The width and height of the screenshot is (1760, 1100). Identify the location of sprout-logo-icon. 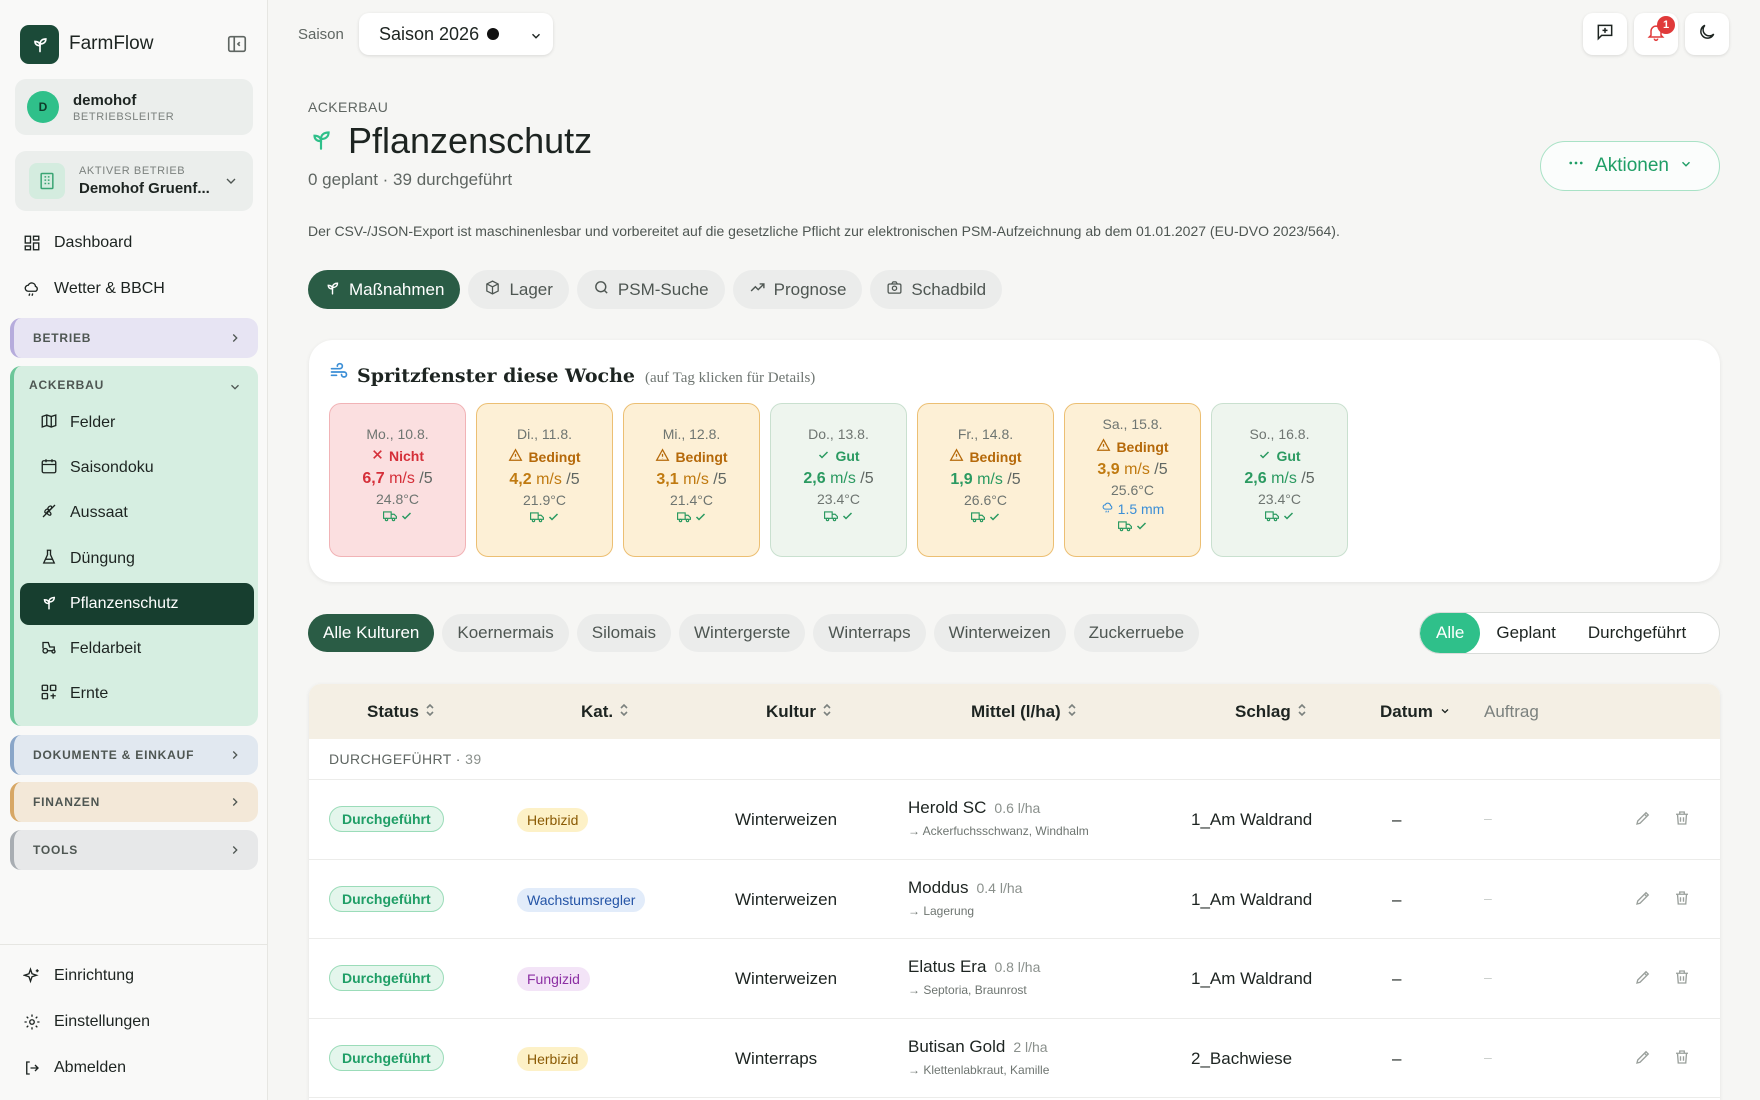
(39, 44).